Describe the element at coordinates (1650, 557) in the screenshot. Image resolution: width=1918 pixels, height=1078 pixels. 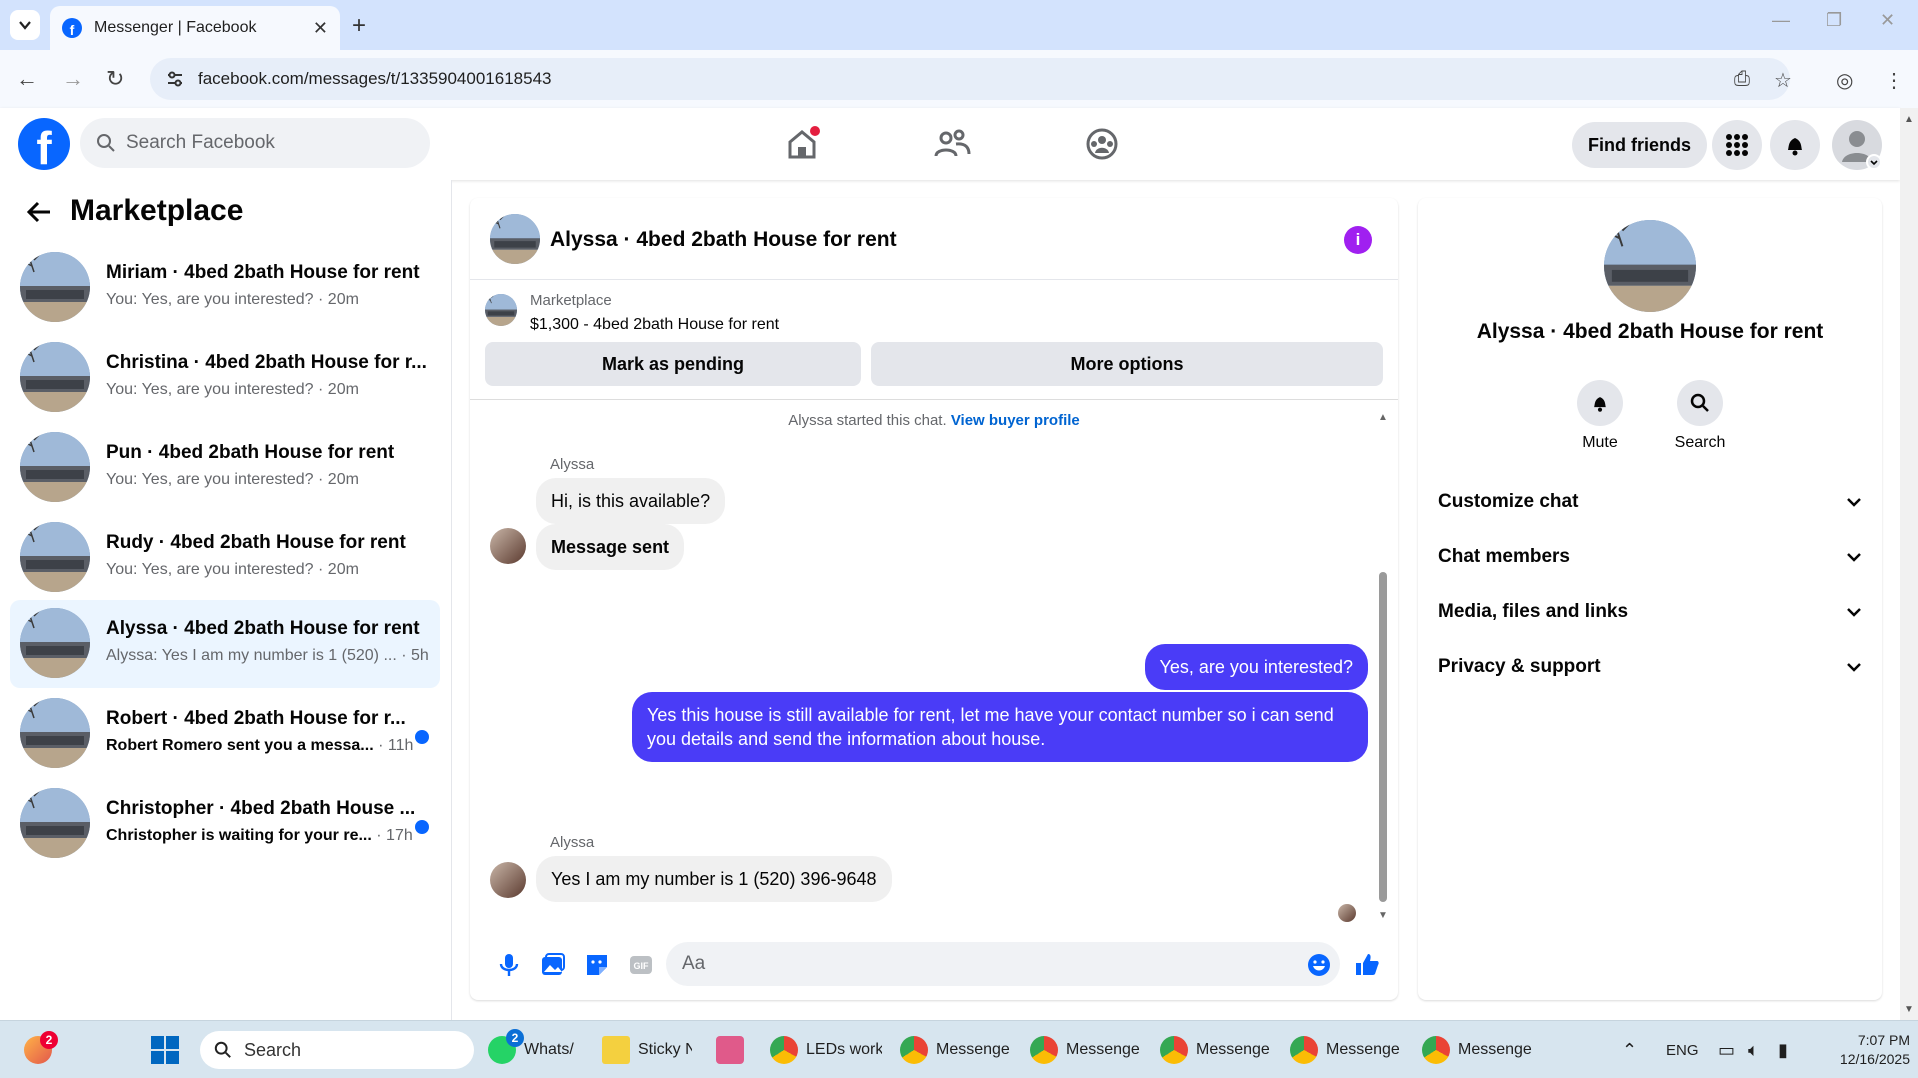
I see `chat-members-section: Chat members` at that location.